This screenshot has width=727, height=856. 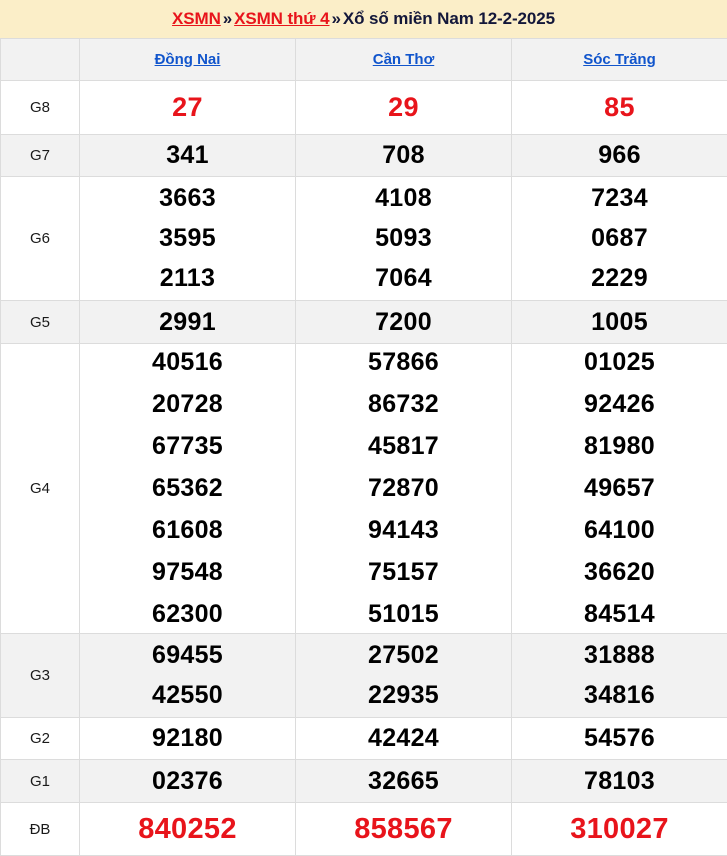 What do you see at coordinates (403, 404) in the screenshot?
I see `lottery-number: 86732` at bounding box center [403, 404].